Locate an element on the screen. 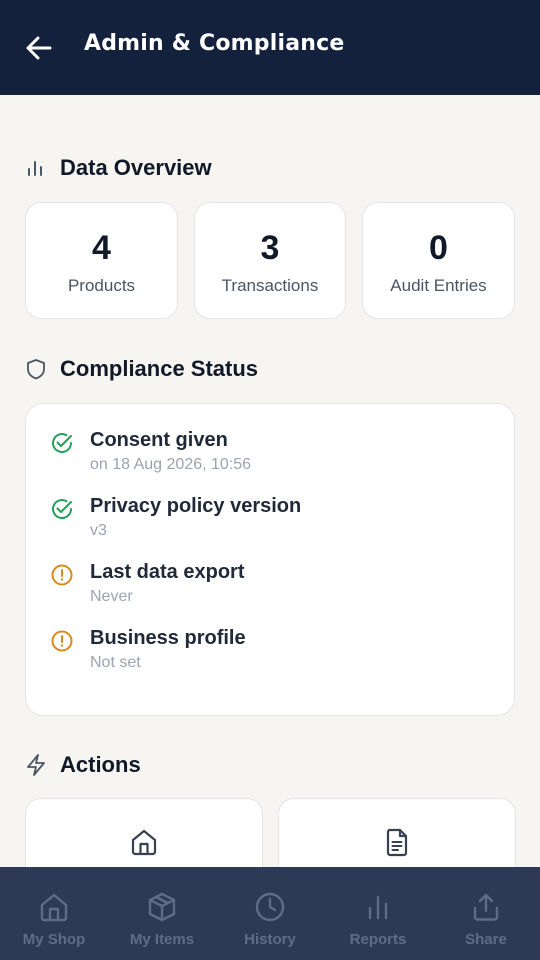 This screenshot has width=540, height=960. nav-label: History is located at coordinates (270, 939).